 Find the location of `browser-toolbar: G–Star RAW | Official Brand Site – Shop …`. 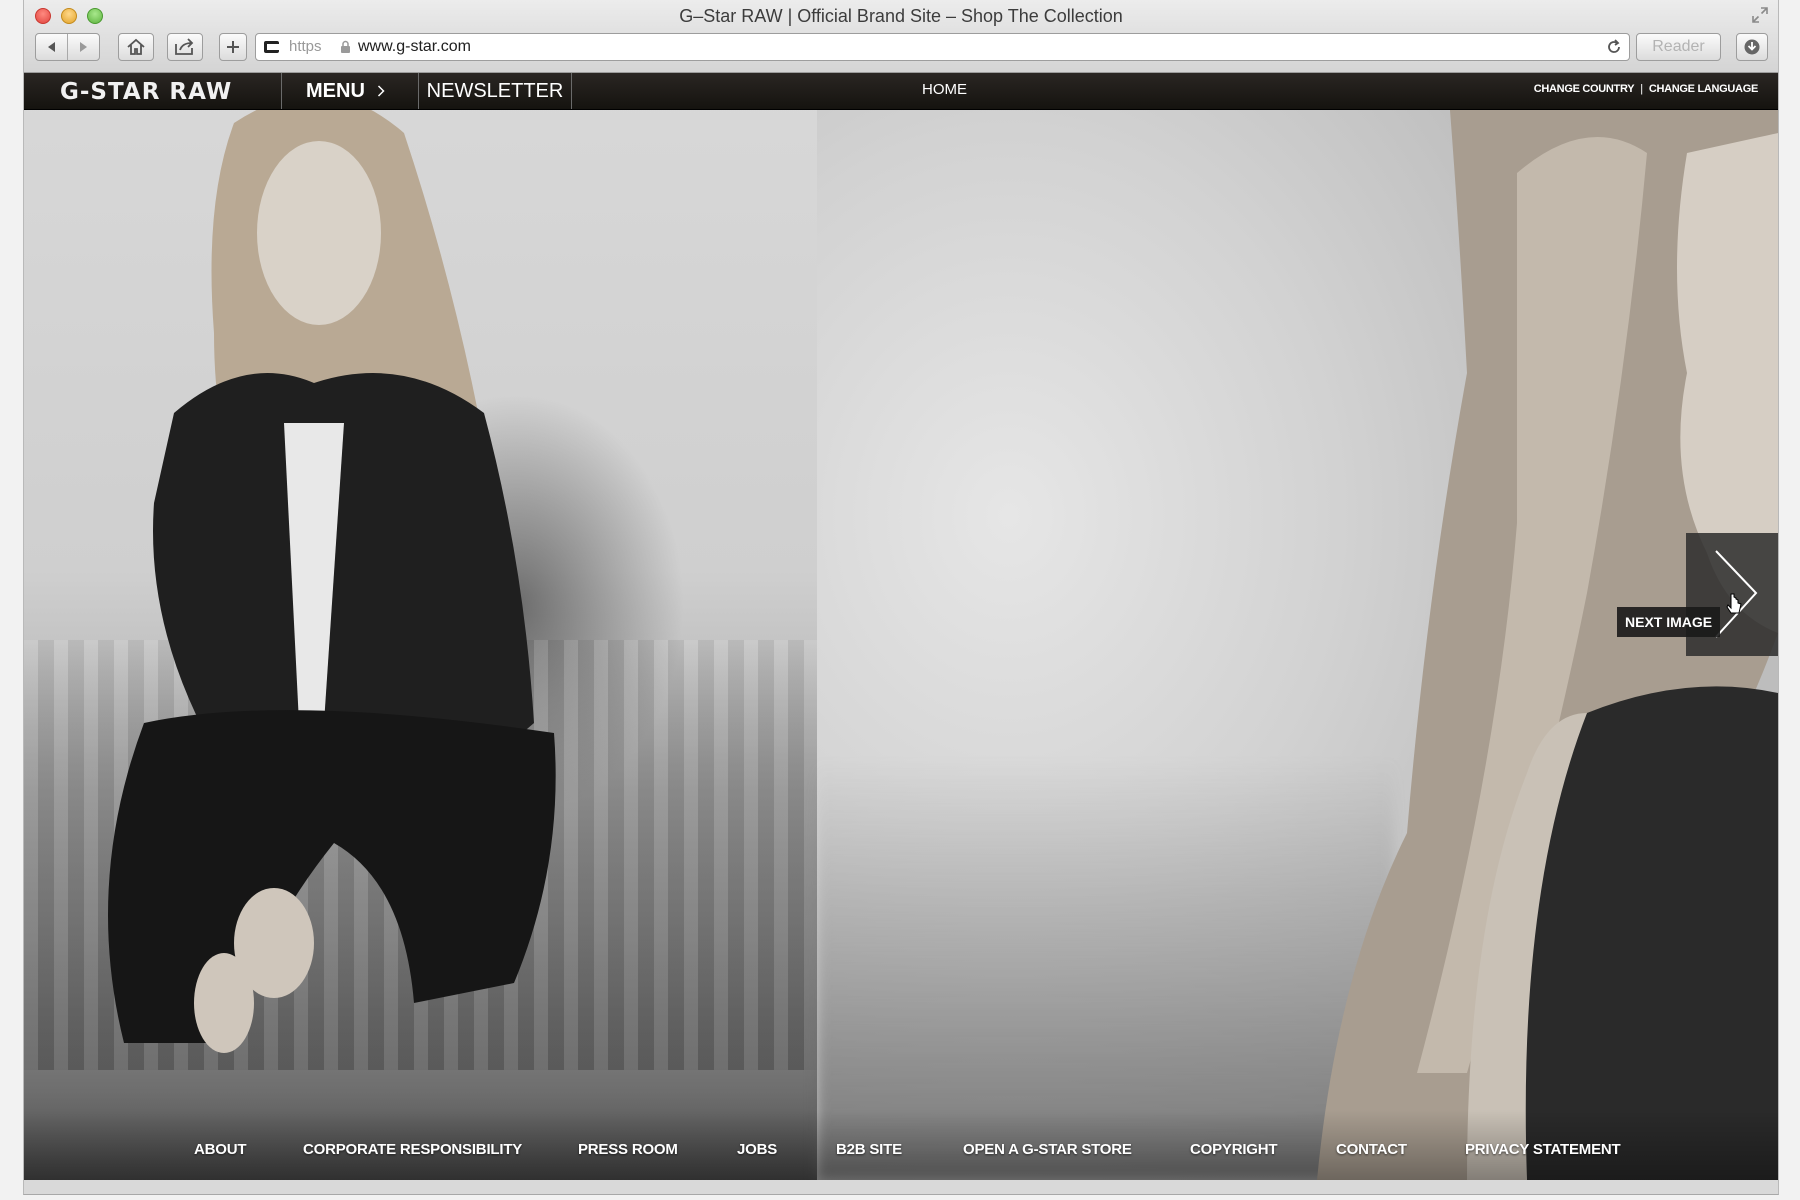

browser-toolbar: G–Star RAW | Official Brand Site – Shop … is located at coordinates (901, 36).